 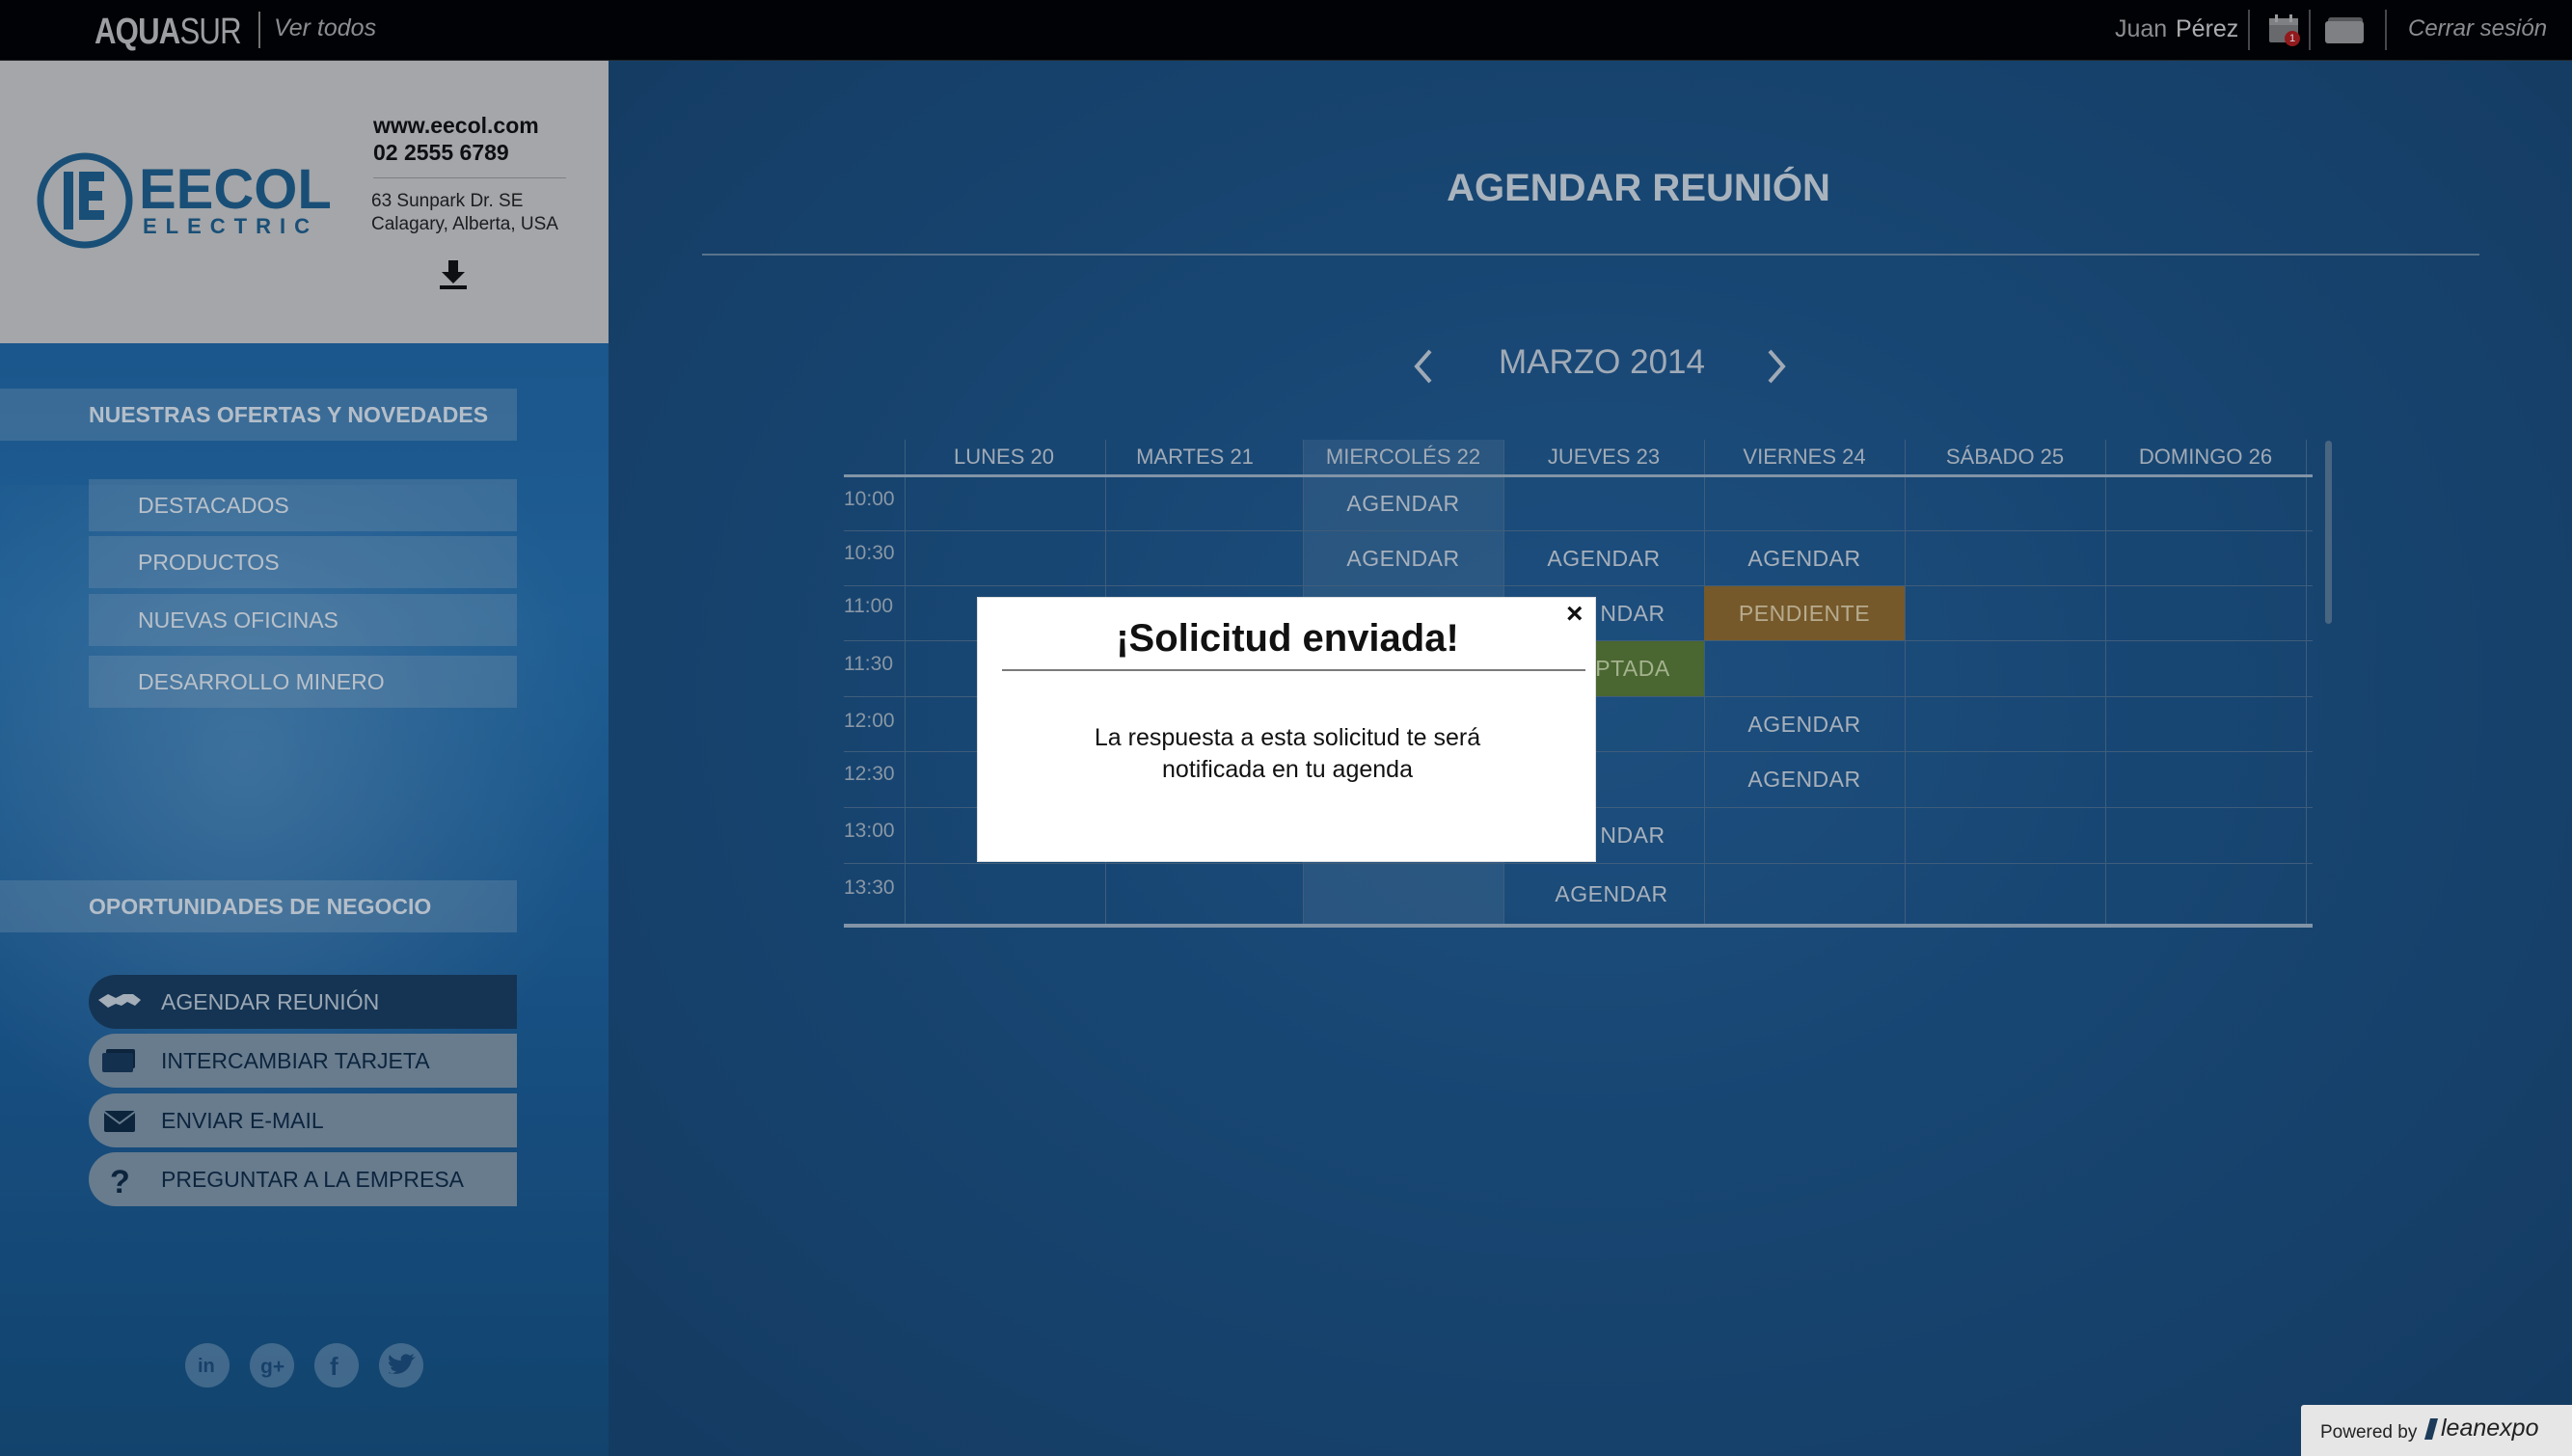 What do you see at coordinates (2431, 1429) in the screenshot?
I see `leanexpo-logo-icon` at bounding box center [2431, 1429].